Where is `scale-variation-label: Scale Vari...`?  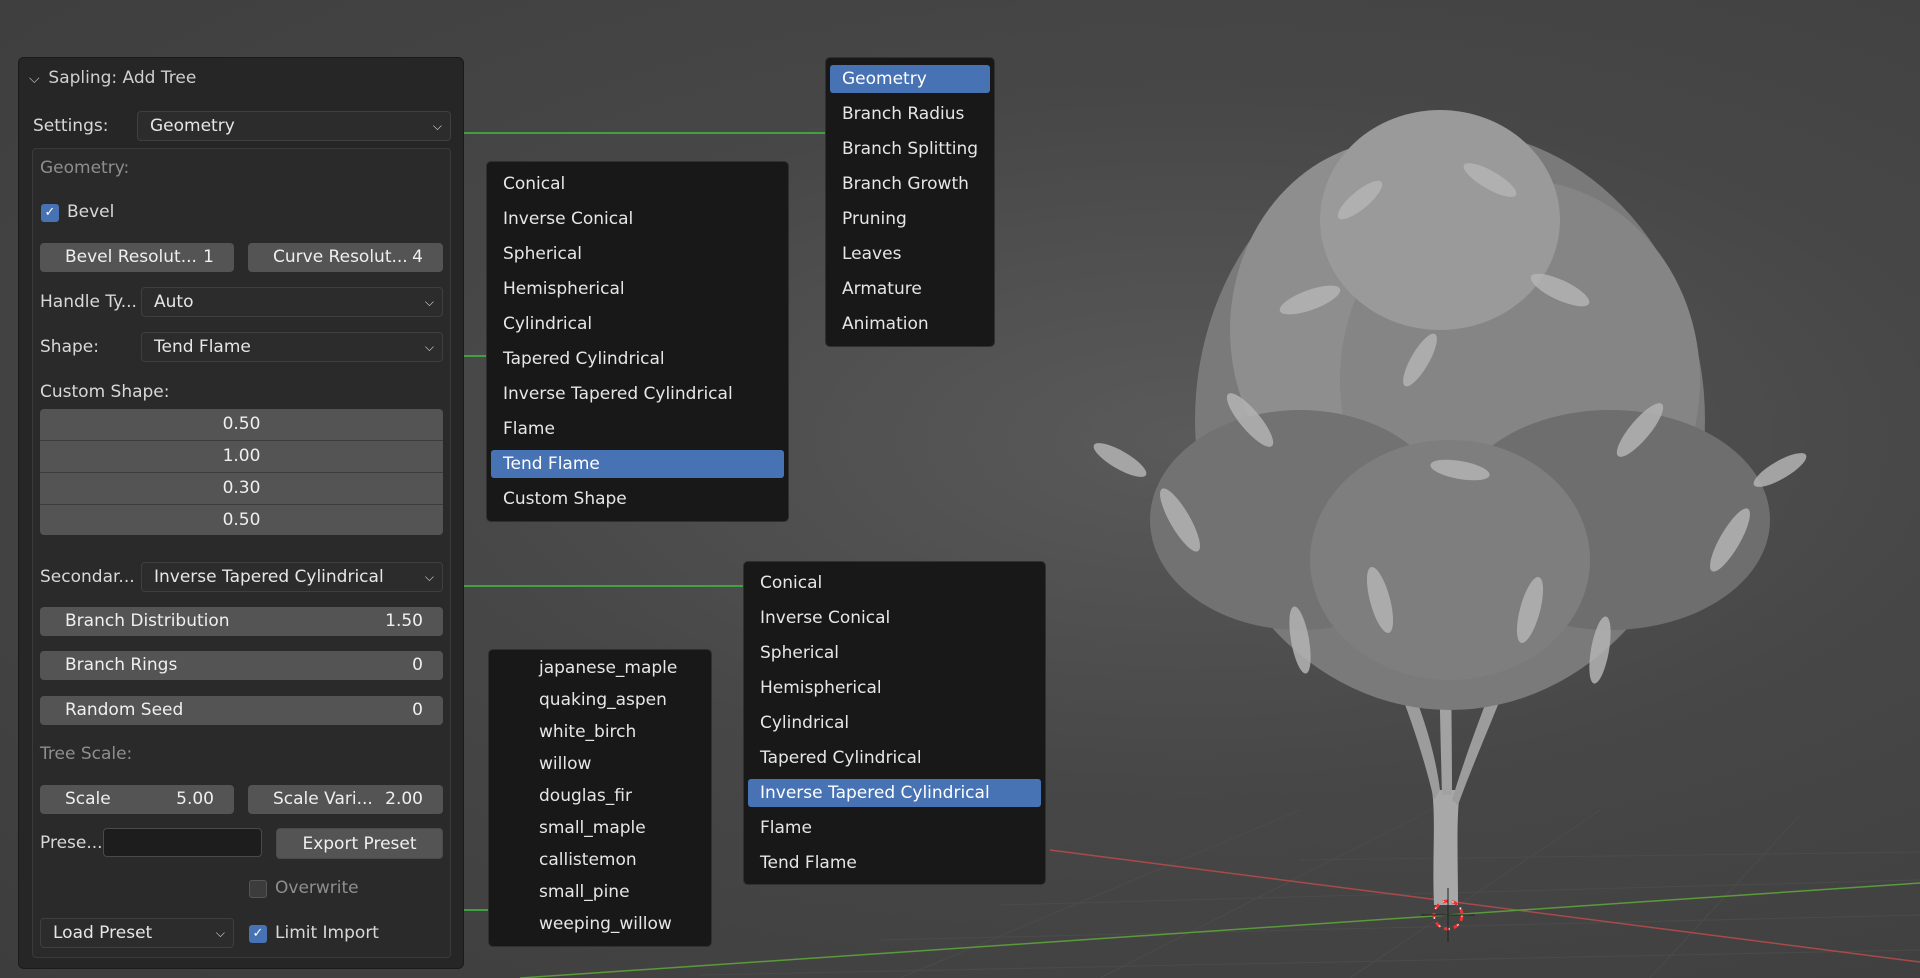
scale-variation-label: Scale Vari... is located at coordinates (323, 799).